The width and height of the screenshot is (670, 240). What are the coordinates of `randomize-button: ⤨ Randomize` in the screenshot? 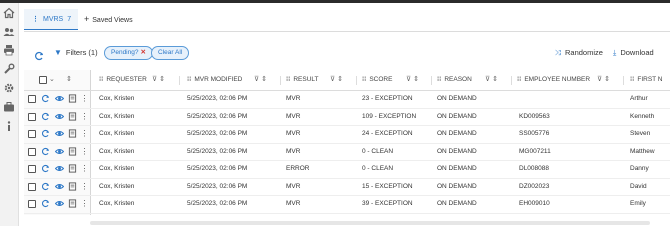 It's located at (579, 53).